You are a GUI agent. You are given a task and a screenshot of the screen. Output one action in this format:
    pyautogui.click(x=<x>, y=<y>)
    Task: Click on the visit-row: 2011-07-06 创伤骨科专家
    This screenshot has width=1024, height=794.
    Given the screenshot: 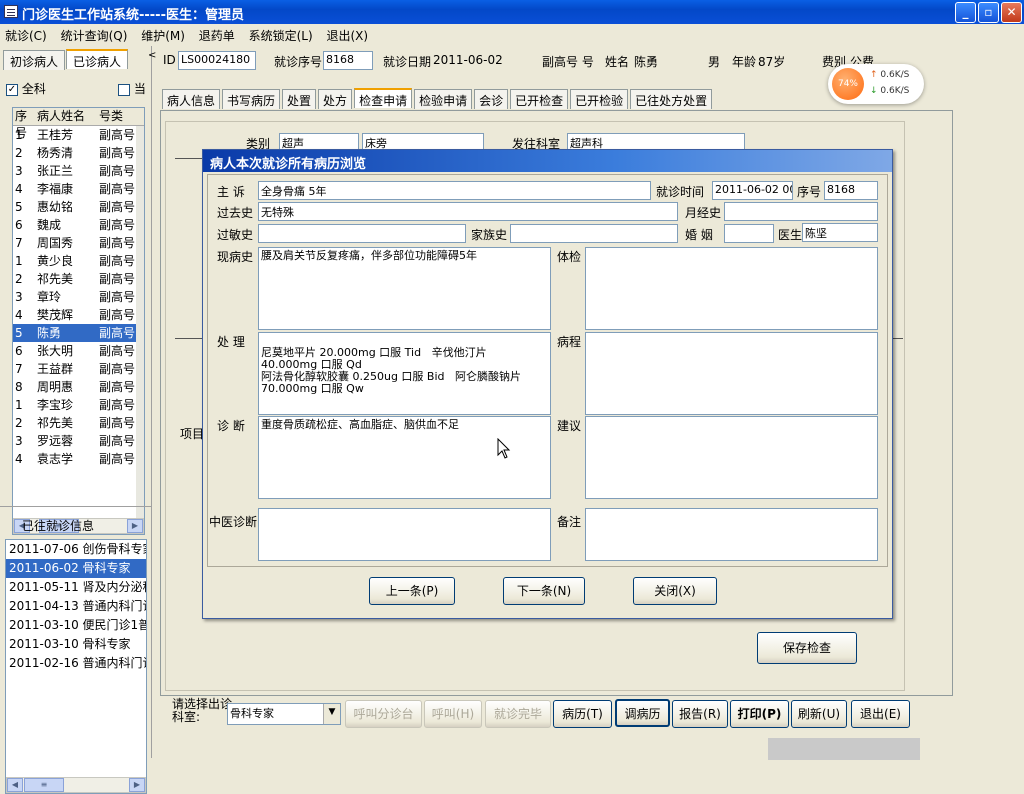 What is the action you would take?
    pyautogui.click(x=76, y=549)
    